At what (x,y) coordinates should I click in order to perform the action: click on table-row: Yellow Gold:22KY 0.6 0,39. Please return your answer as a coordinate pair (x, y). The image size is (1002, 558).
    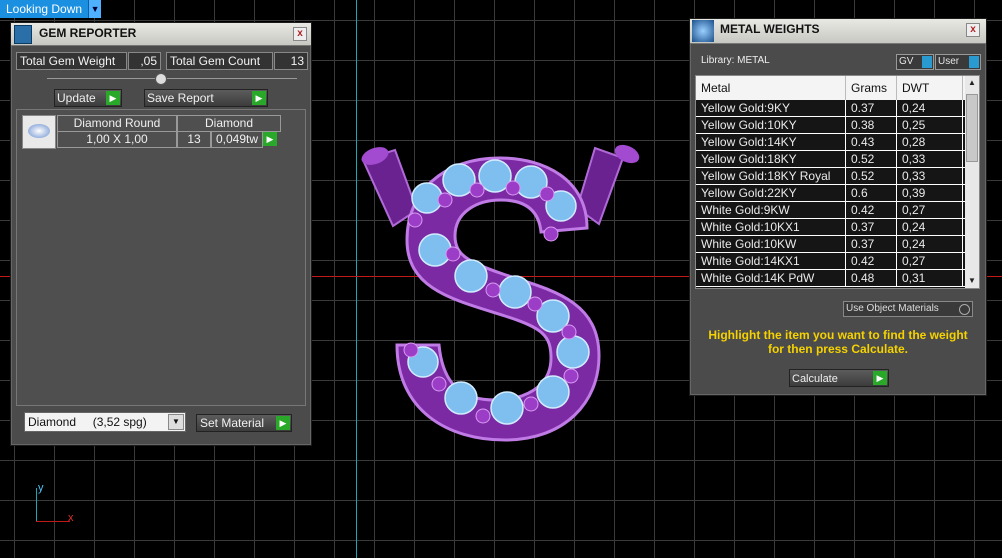
    Looking at the image, I should click on (837, 193).